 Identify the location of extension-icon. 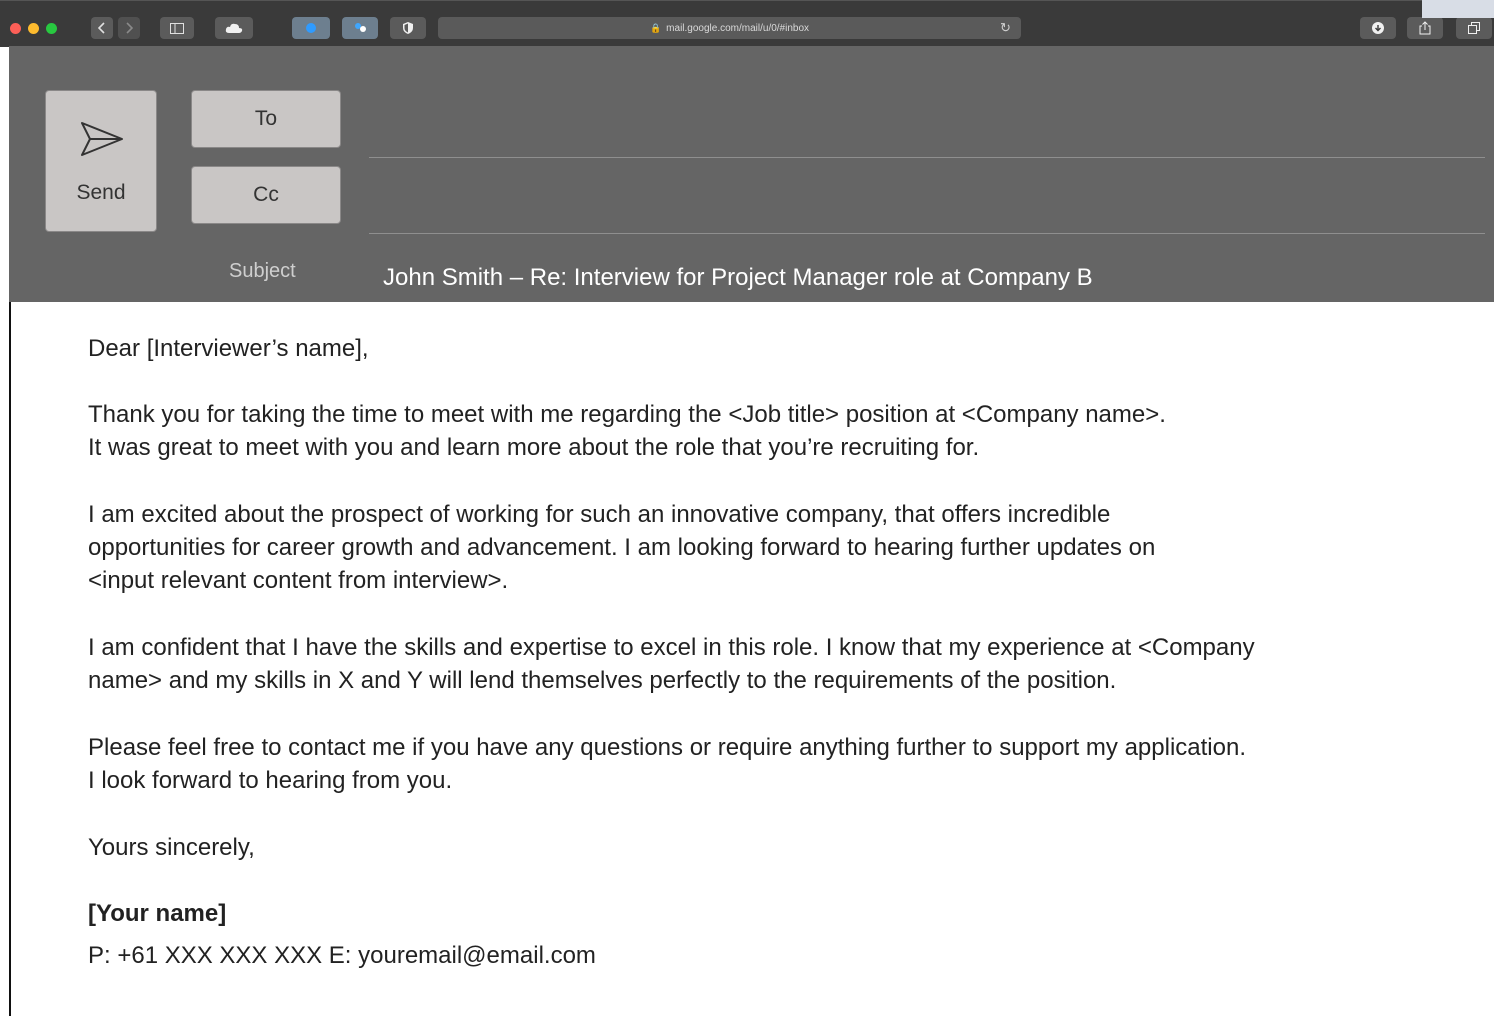
(311, 28).